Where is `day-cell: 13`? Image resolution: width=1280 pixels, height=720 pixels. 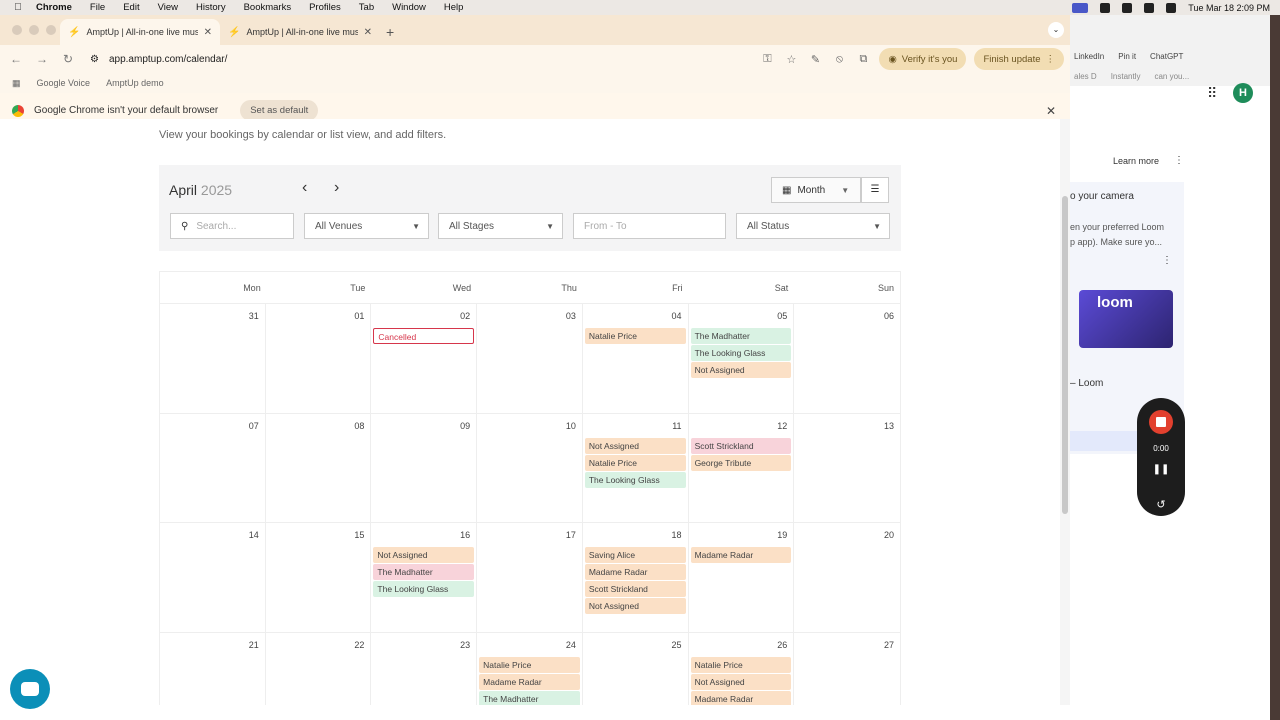 day-cell: 13 is located at coordinates (847, 468).